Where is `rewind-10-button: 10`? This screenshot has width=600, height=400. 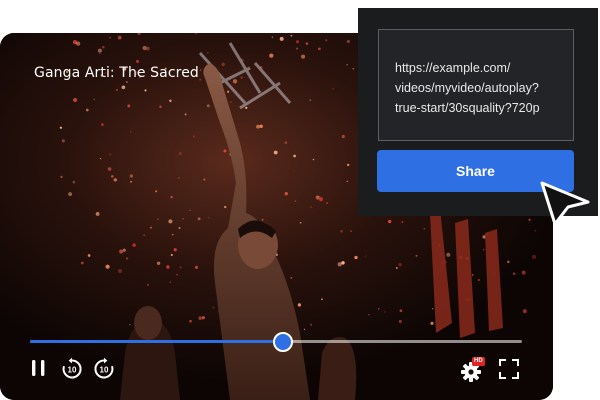 rewind-10-button: 10 is located at coordinates (72, 369).